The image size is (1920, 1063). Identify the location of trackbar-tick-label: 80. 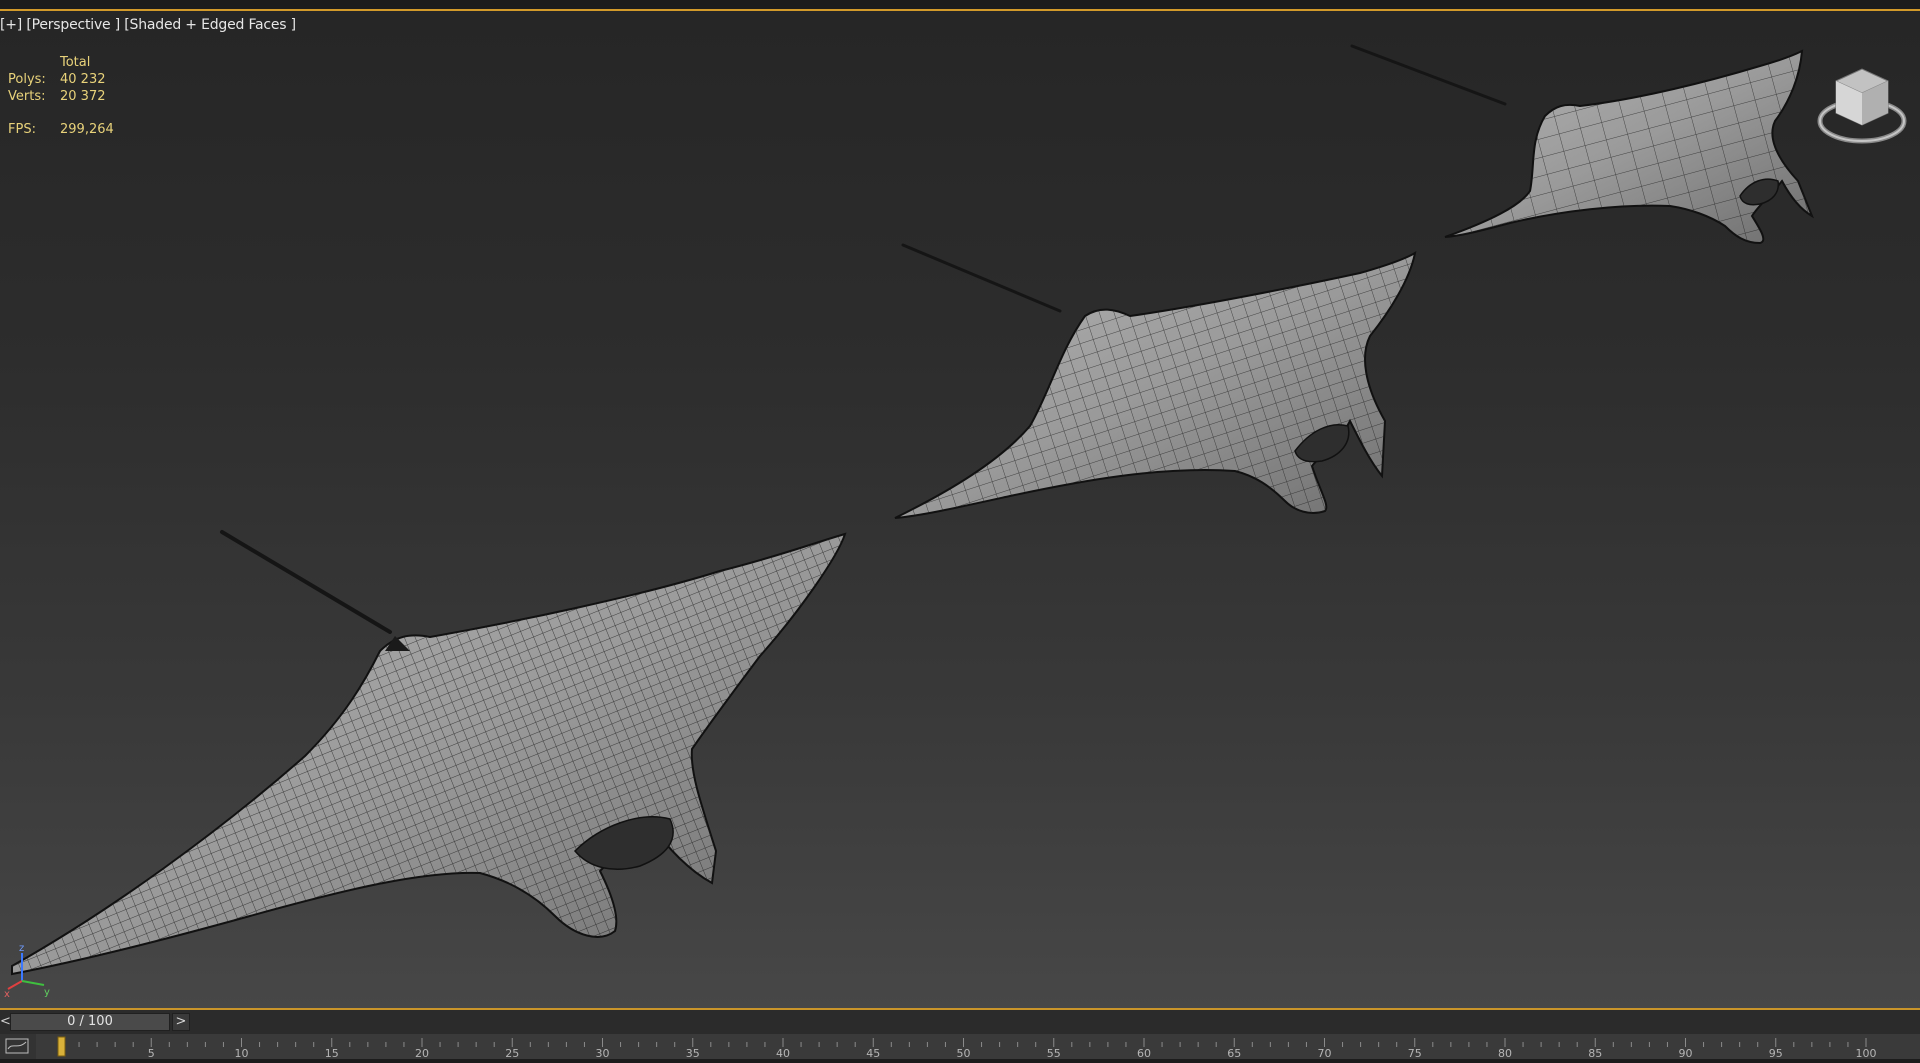
(1505, 1053).